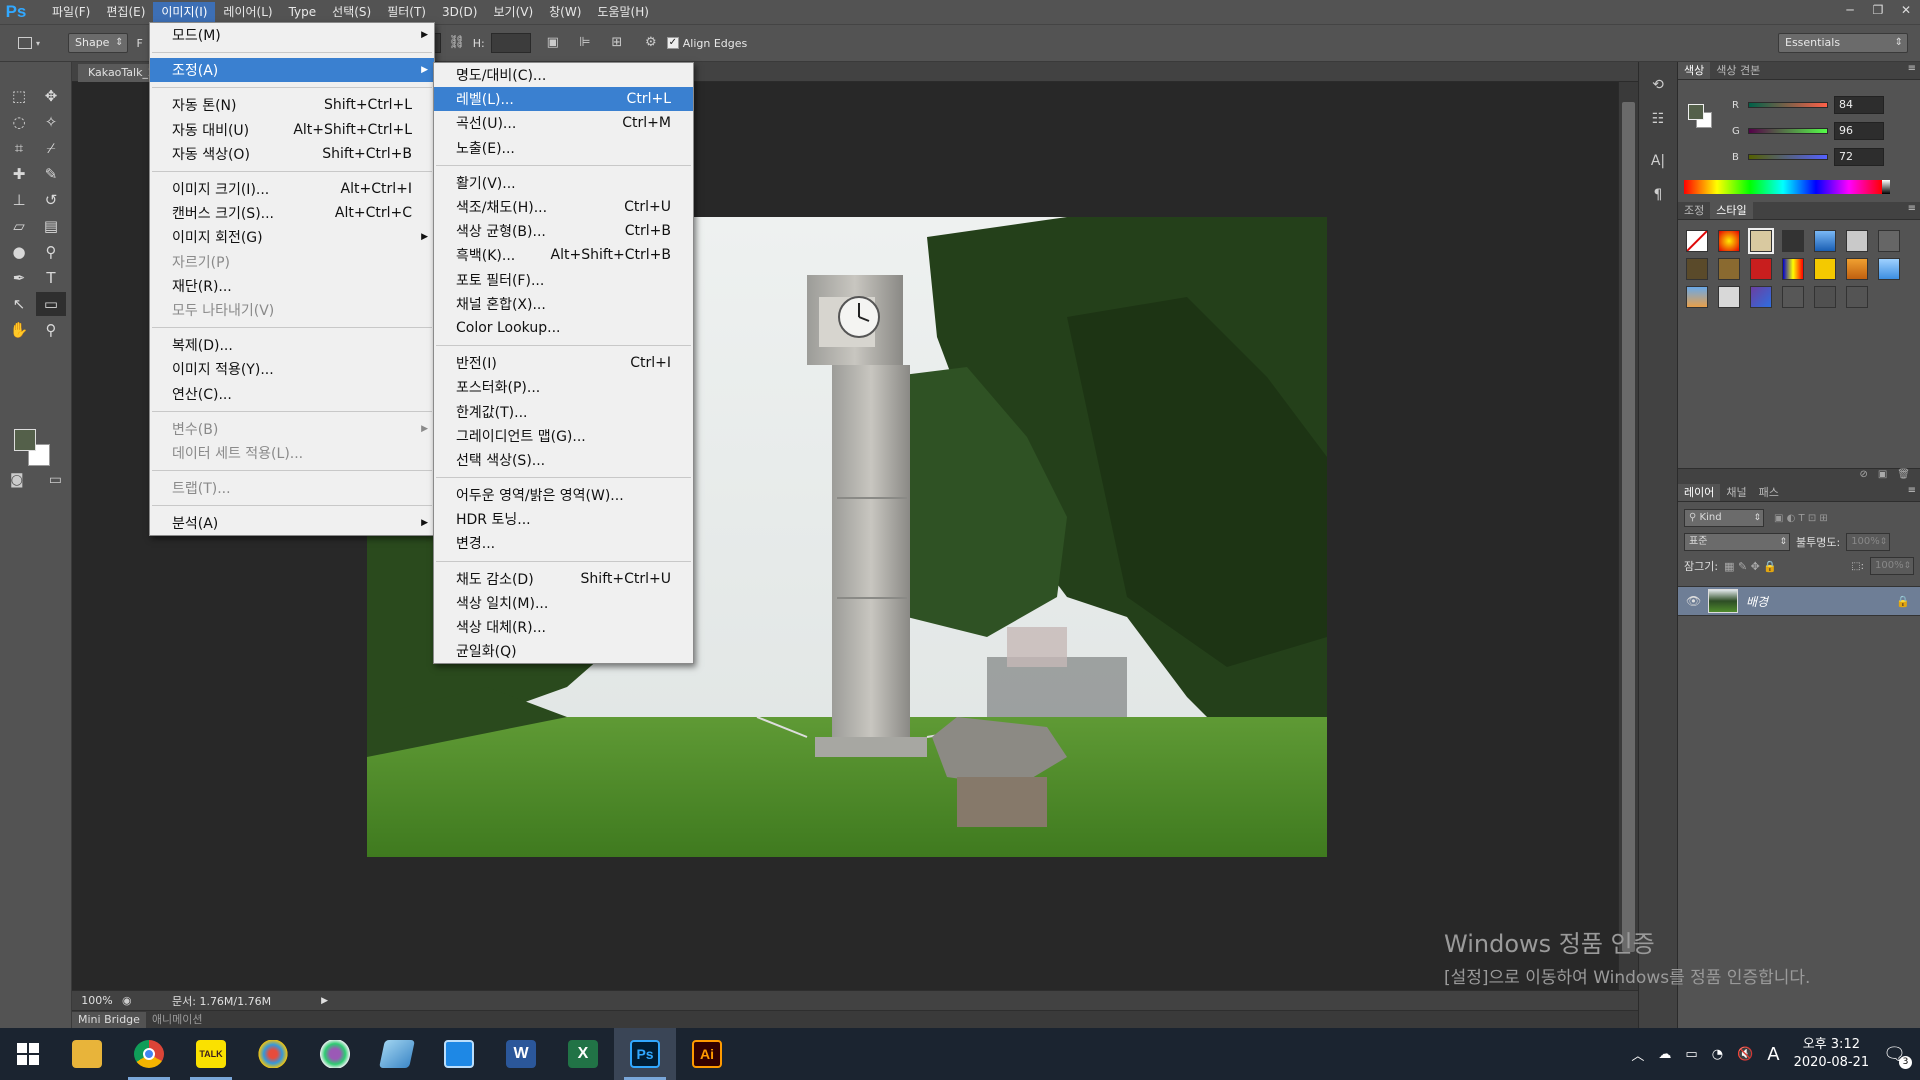 The height and width of the screenshot is (1080, 1920). What do you see at coordinates (1750, 566) in the screenshot?
I see `lock-options-icons: ▦ ✎ ✥ 🔒` at bounding box center [1750, 566].